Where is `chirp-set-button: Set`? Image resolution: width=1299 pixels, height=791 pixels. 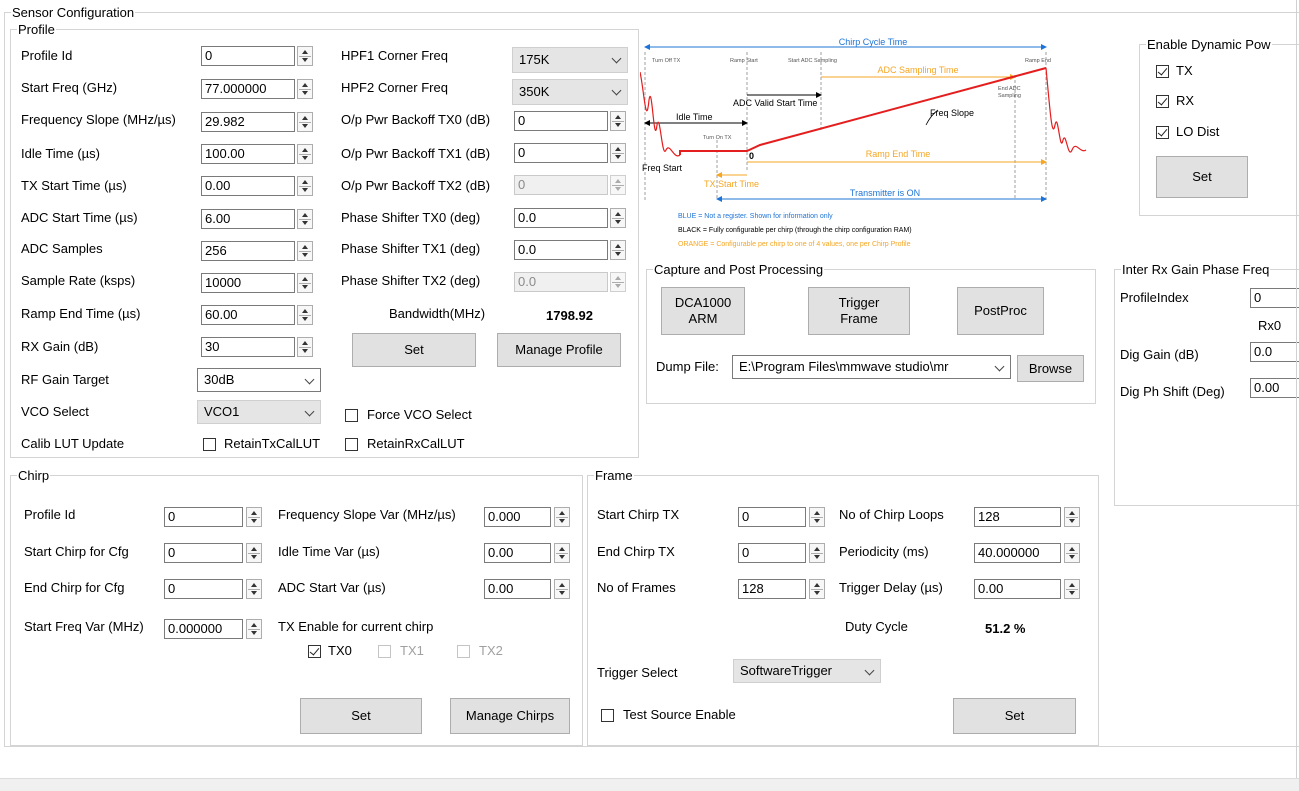 chirp-set-button: Set is located at coordinates (361, 716).